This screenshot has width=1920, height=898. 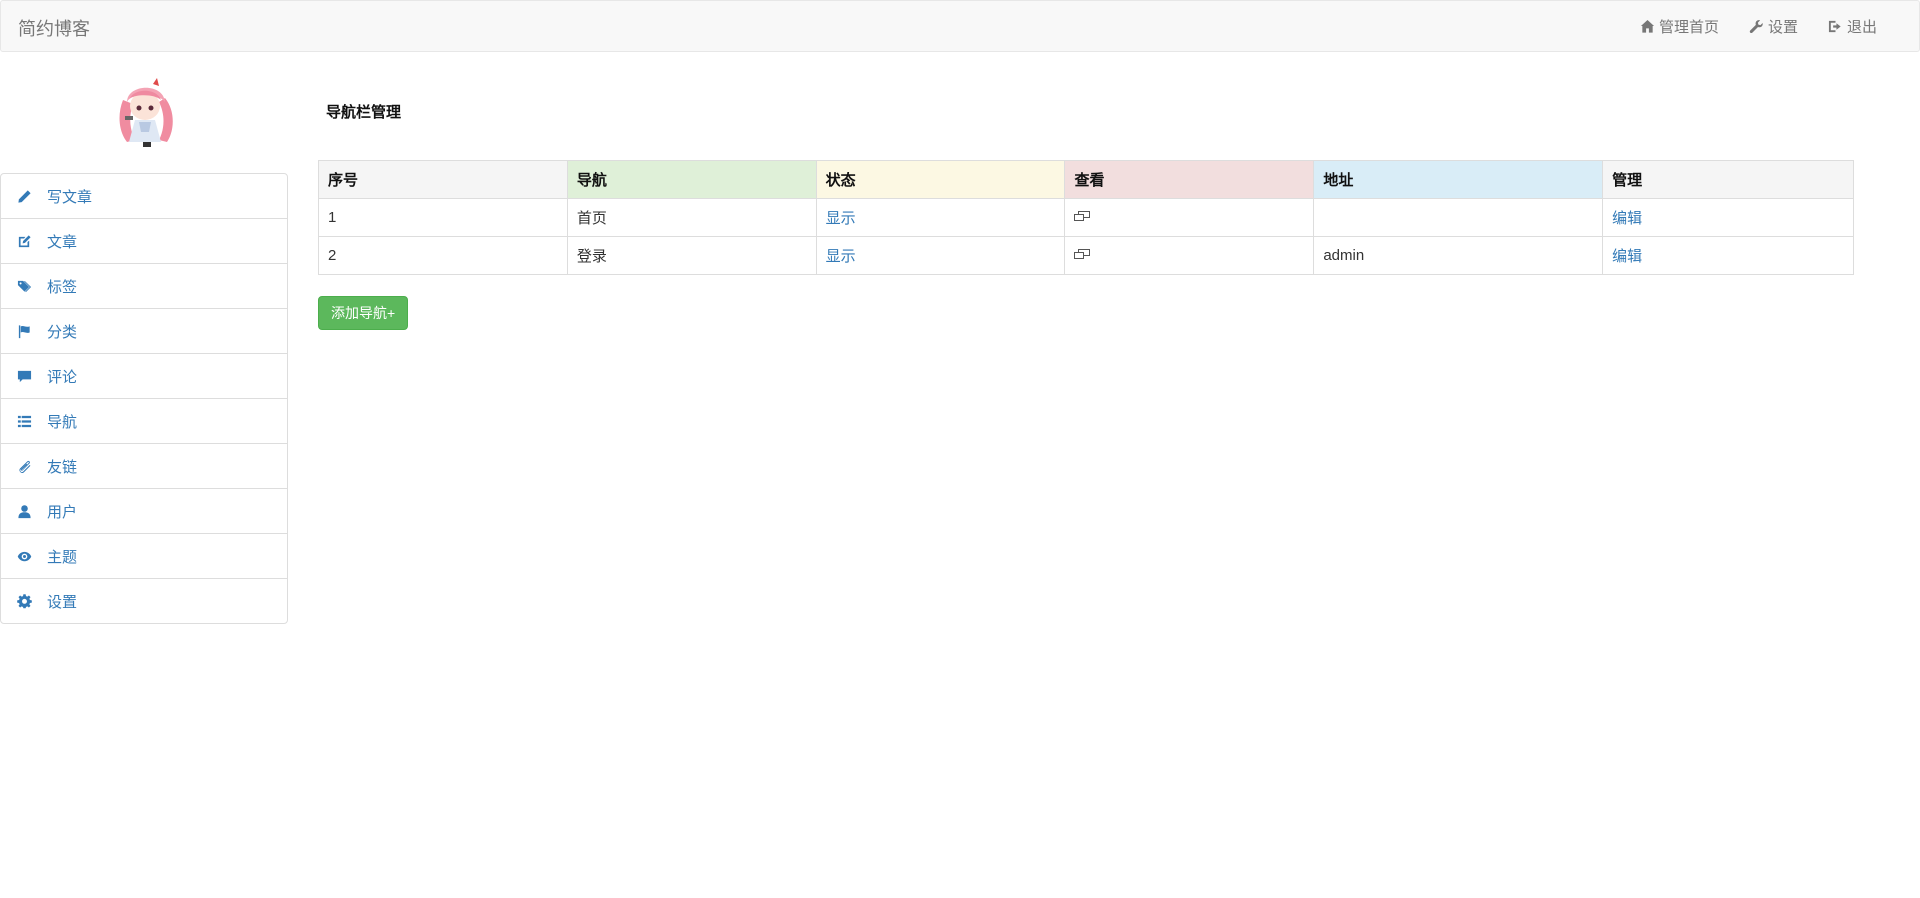 What do you see at coordinates (1647, 26) in the screenshot?
I see `home-icon` at bounding box center [1647, 26].